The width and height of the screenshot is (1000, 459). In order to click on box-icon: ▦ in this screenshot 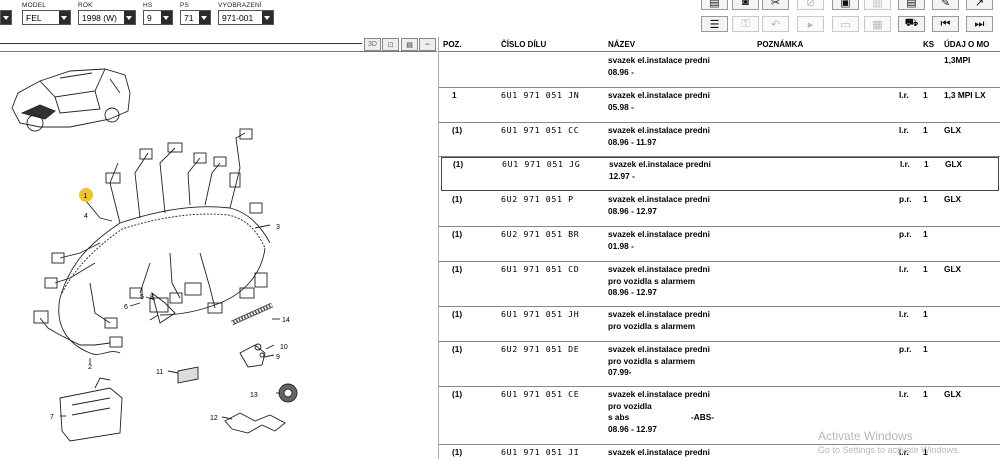, I will do `click(877, 24)`.